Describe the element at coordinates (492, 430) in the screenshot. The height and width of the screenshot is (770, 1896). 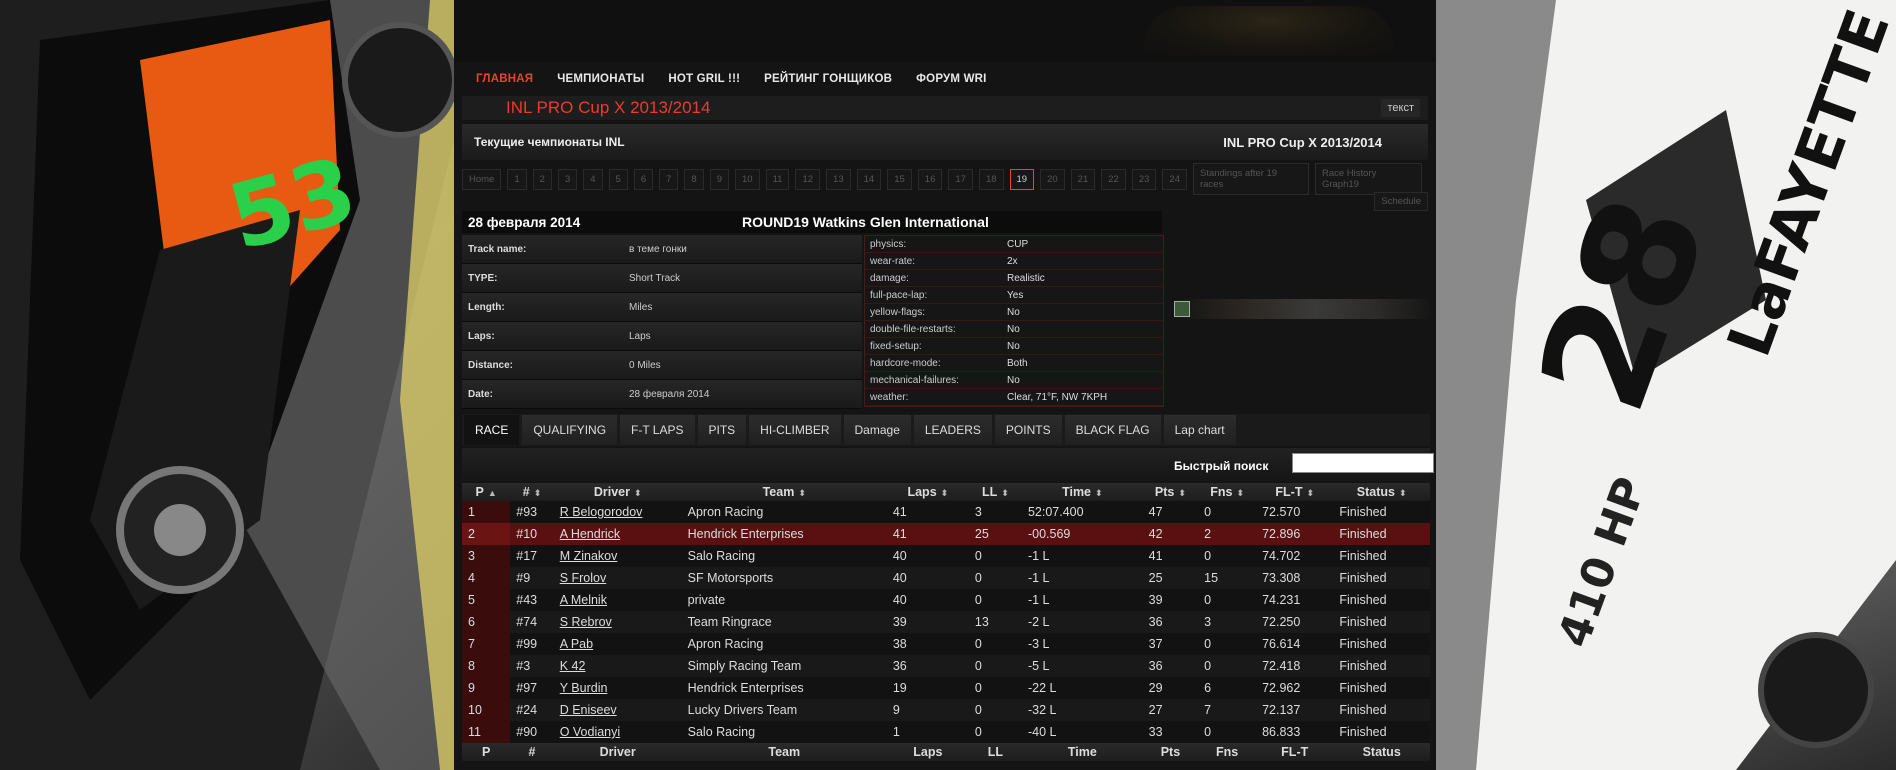
I see `results-tab: RACE` at that location.